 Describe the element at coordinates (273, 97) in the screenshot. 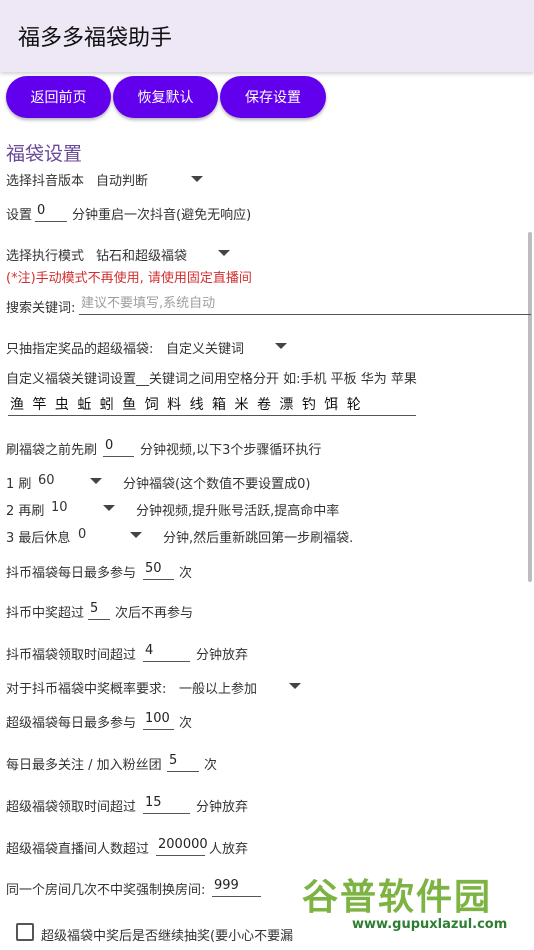

I see `save-settings-button: 保存设置` at that location.